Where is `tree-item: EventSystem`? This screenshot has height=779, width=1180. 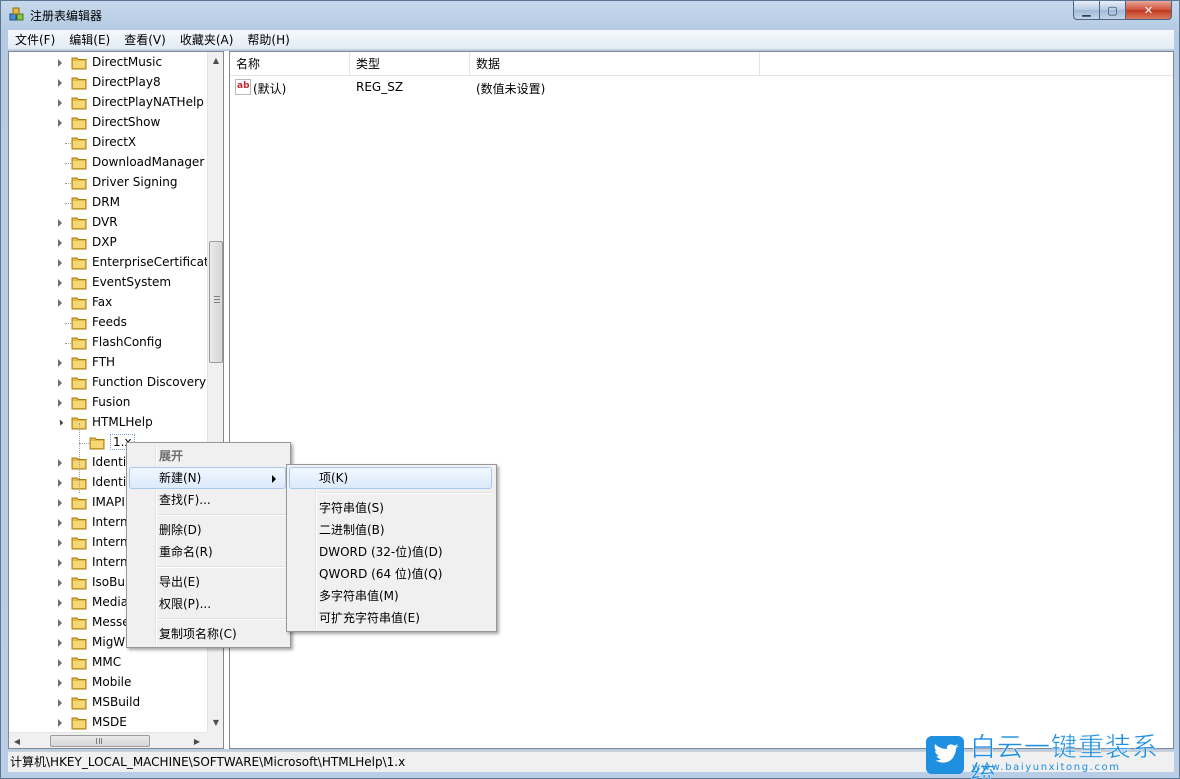
tree-item: EventSystem is located at coordinates (108, 283).